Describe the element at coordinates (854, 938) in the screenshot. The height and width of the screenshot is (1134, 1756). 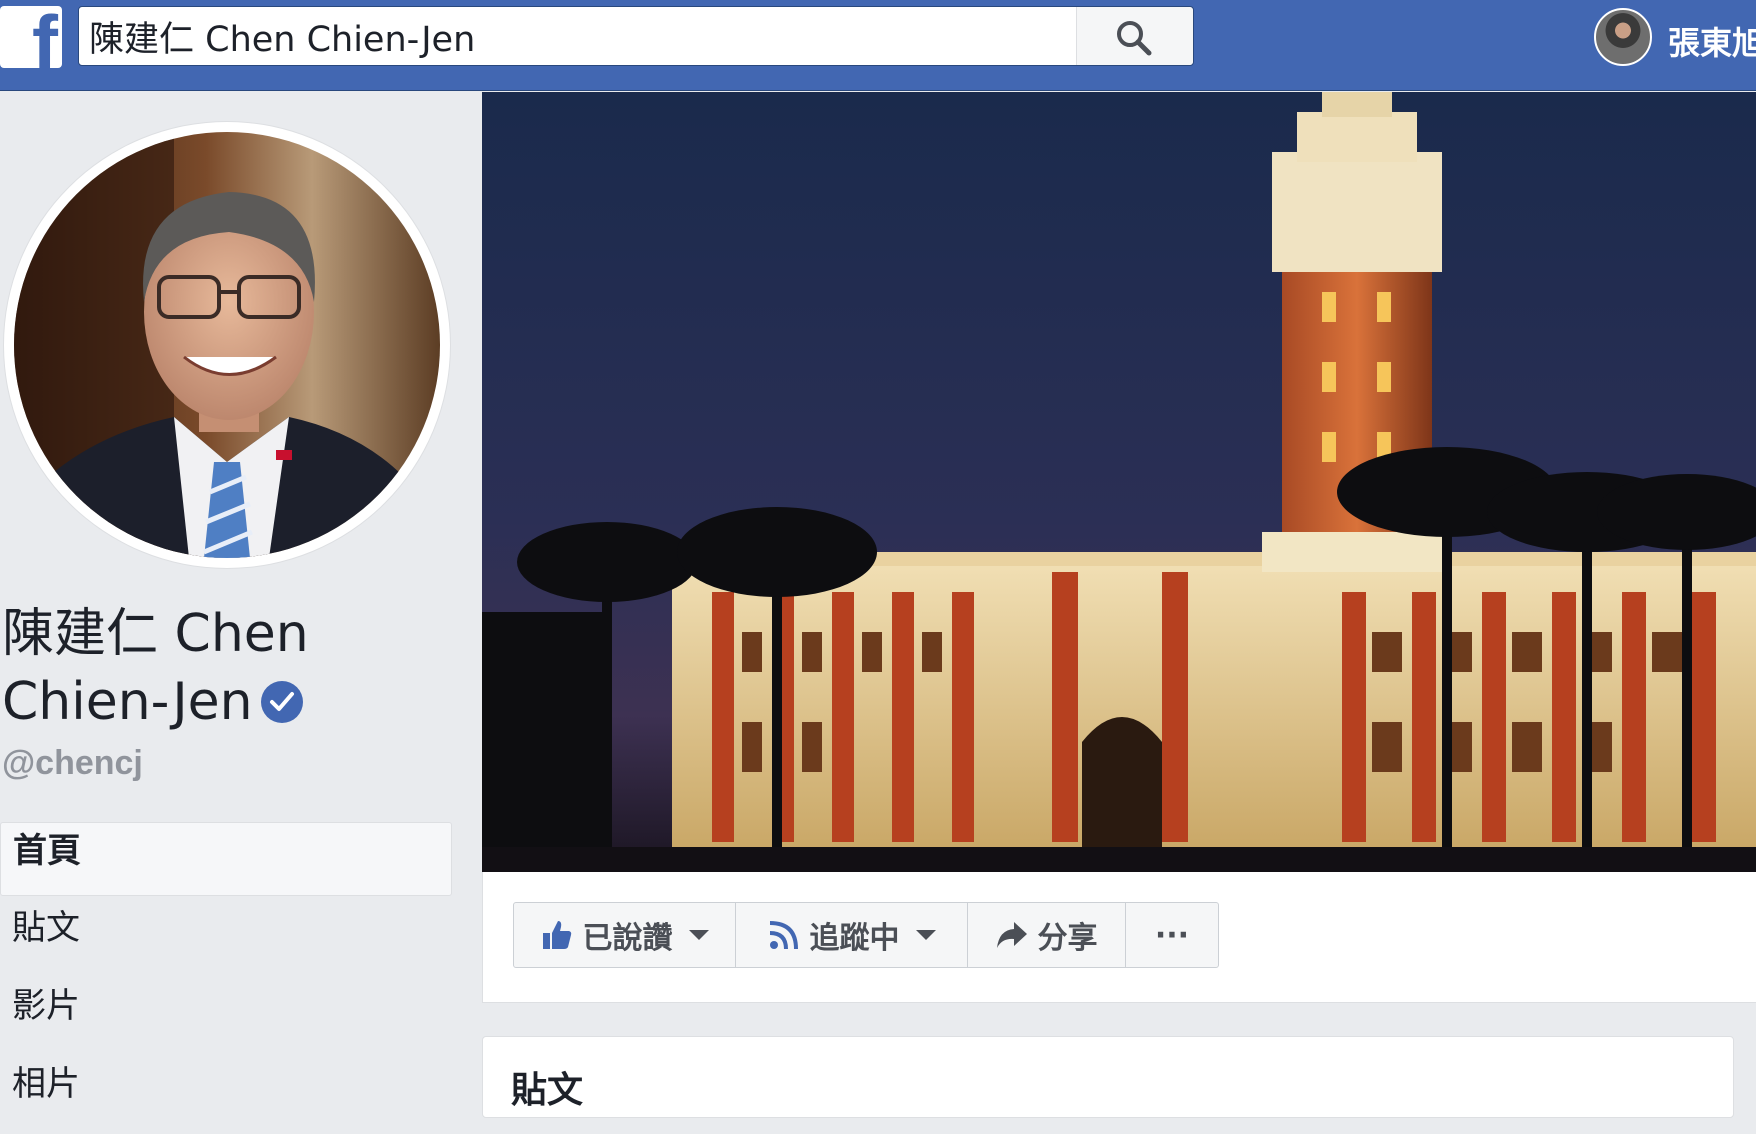
I see `following-label: 追蹤中` at that location.